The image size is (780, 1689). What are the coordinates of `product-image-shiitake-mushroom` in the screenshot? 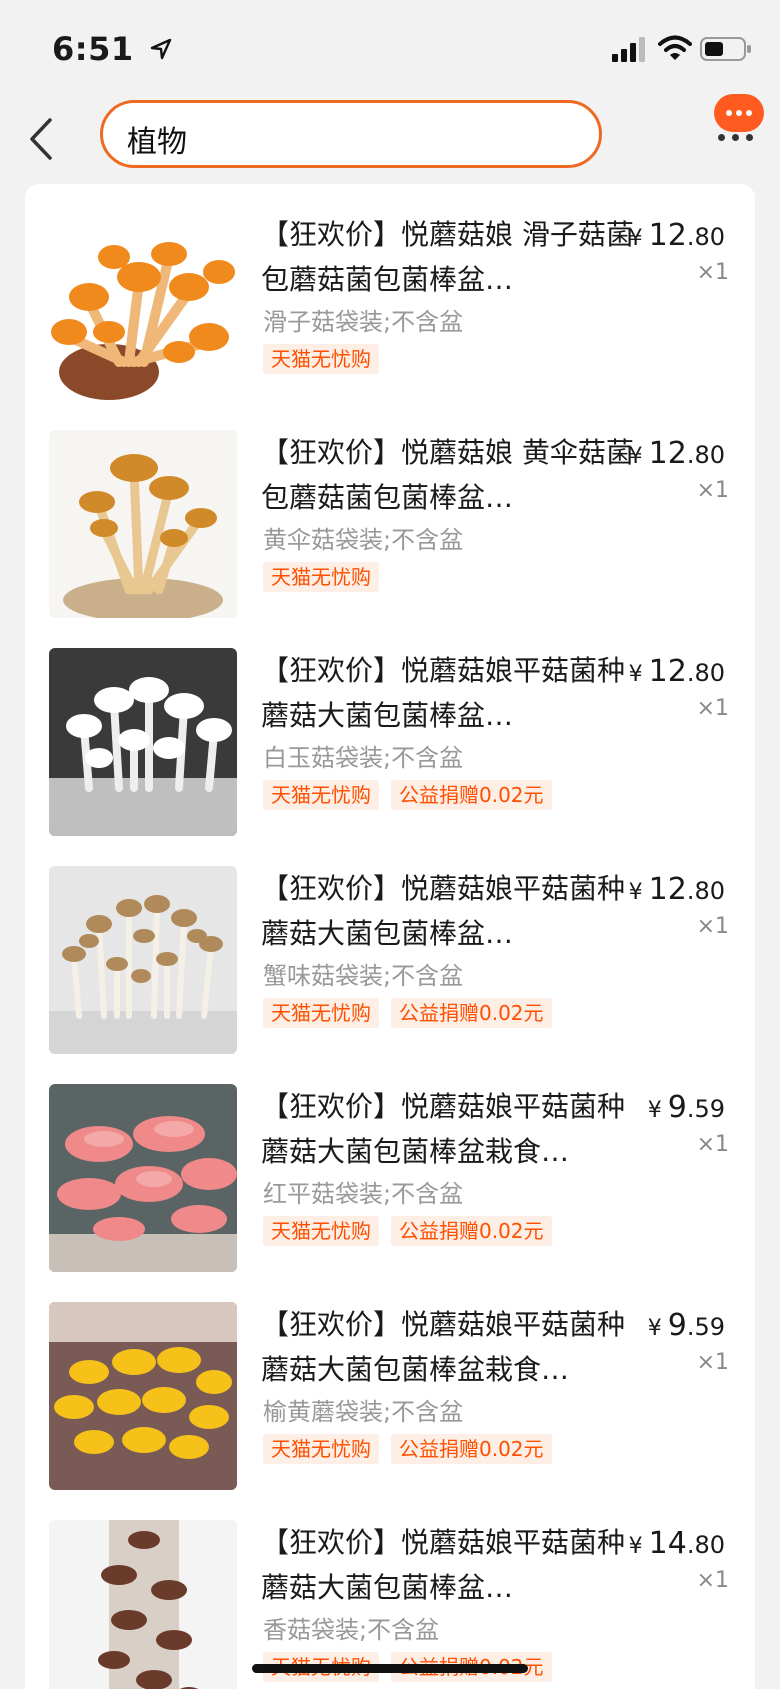 It's located at (143, 1604).